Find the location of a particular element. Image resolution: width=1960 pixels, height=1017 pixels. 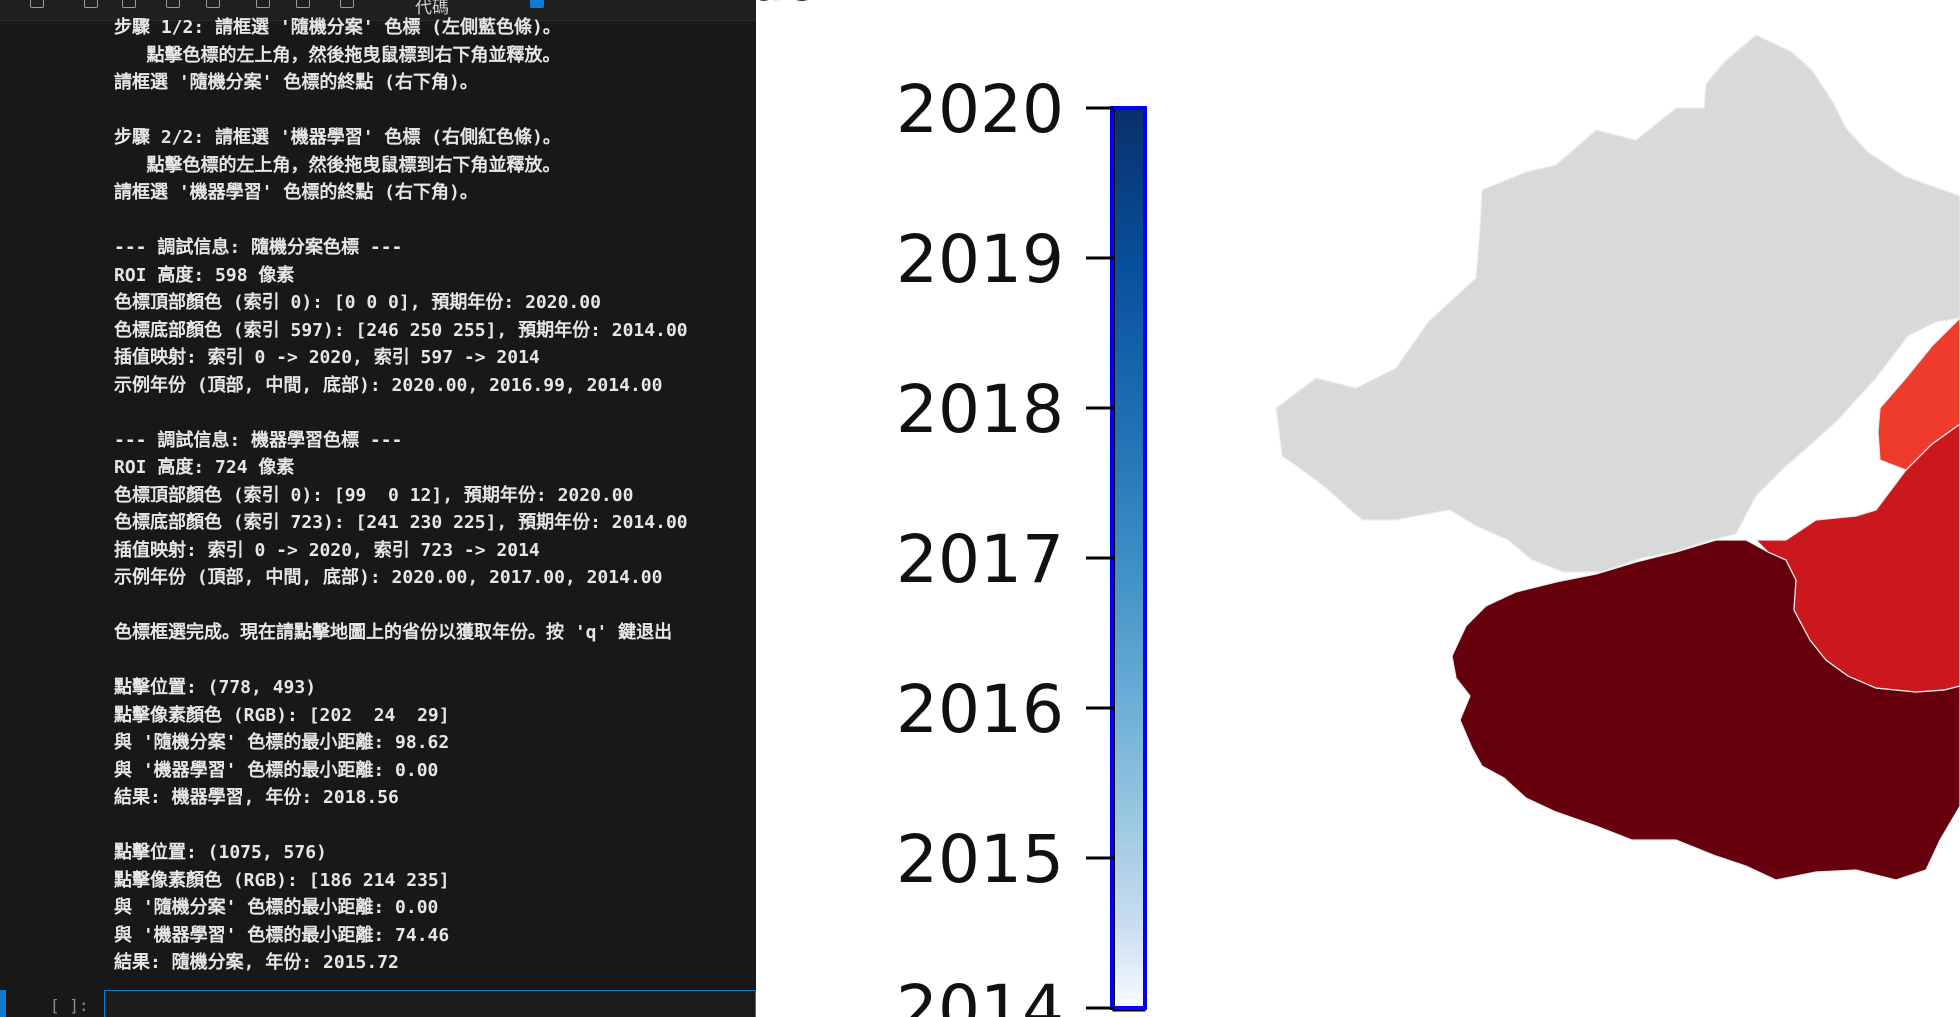

output-line: 請框選 '機器學習' 色標的終點 (右下角)。 is located at coordinates (296, 192).